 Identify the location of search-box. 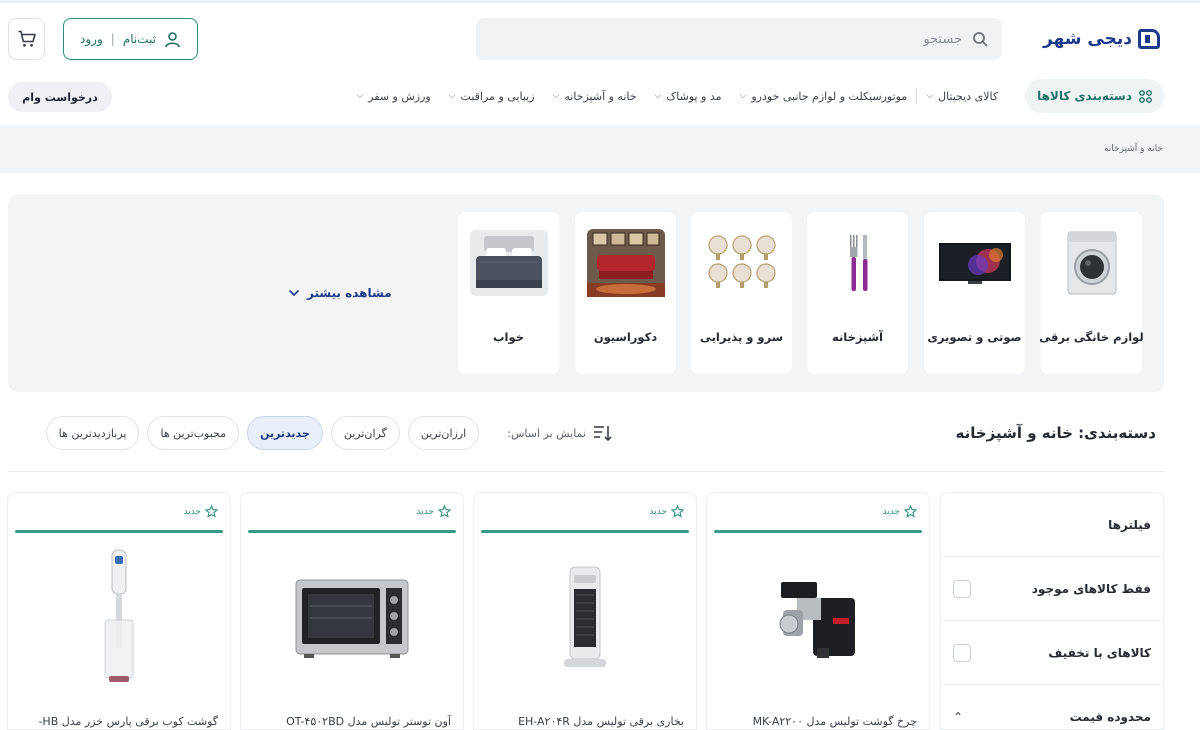
(739, 39).